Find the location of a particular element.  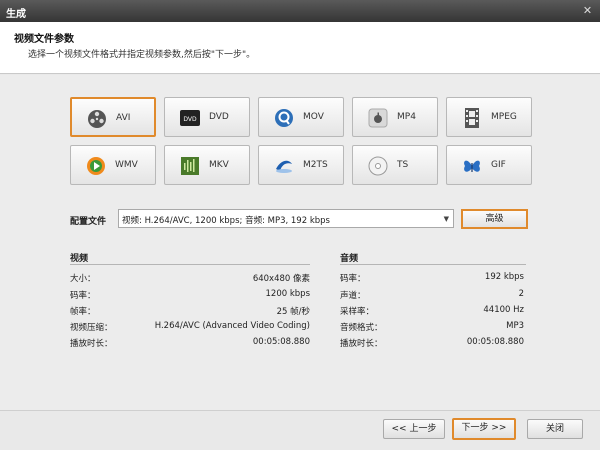

format-label: TS is located at coordinates (403, 165).